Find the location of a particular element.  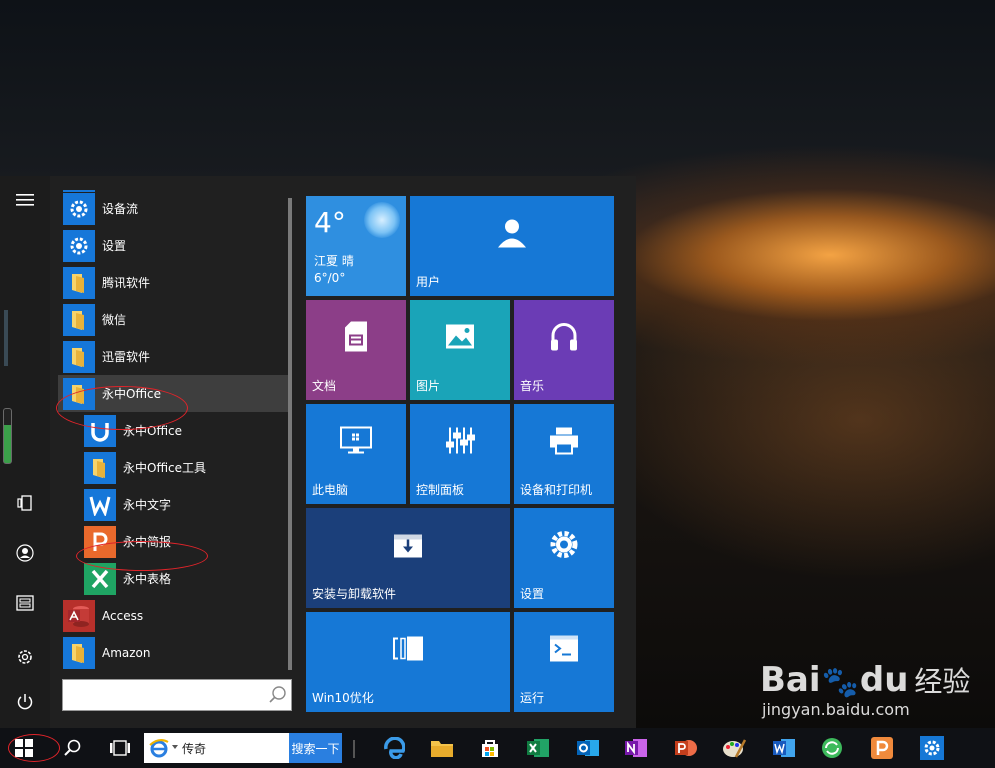

paw-icon: 🐾 is located at coordinates (840, 682).